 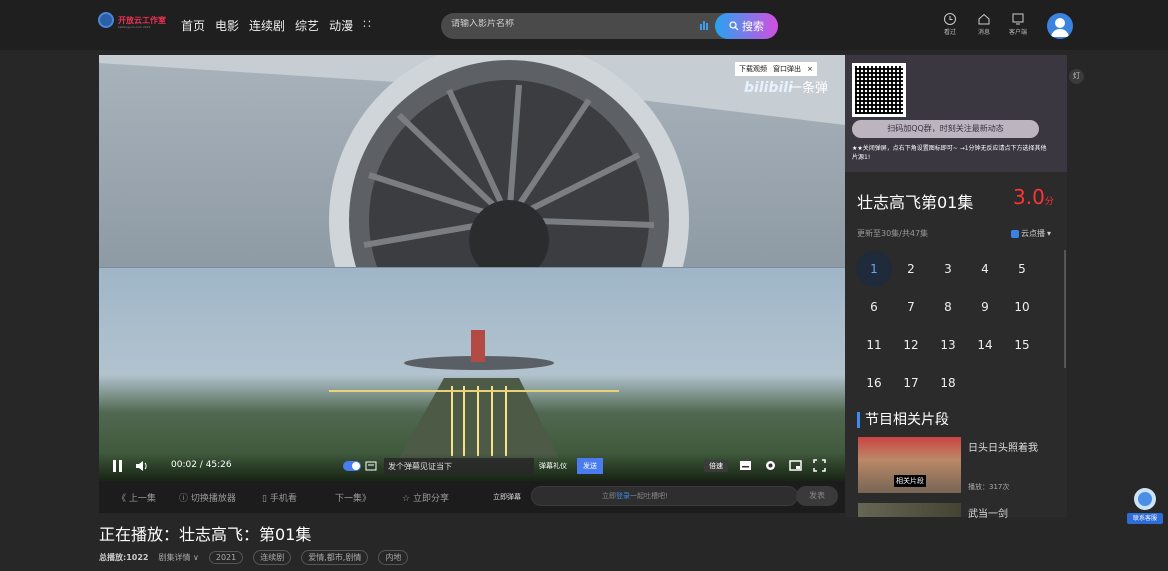 I want to click on subtitle-icon, so click(x=745, y=465).